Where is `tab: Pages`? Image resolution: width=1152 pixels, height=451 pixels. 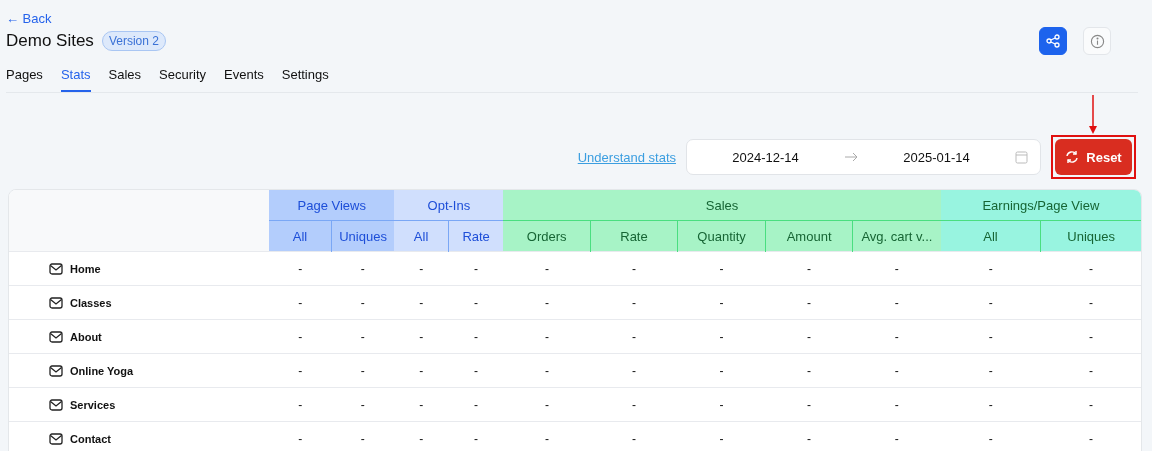
tab: Pages is located at coordinates (24, 75).